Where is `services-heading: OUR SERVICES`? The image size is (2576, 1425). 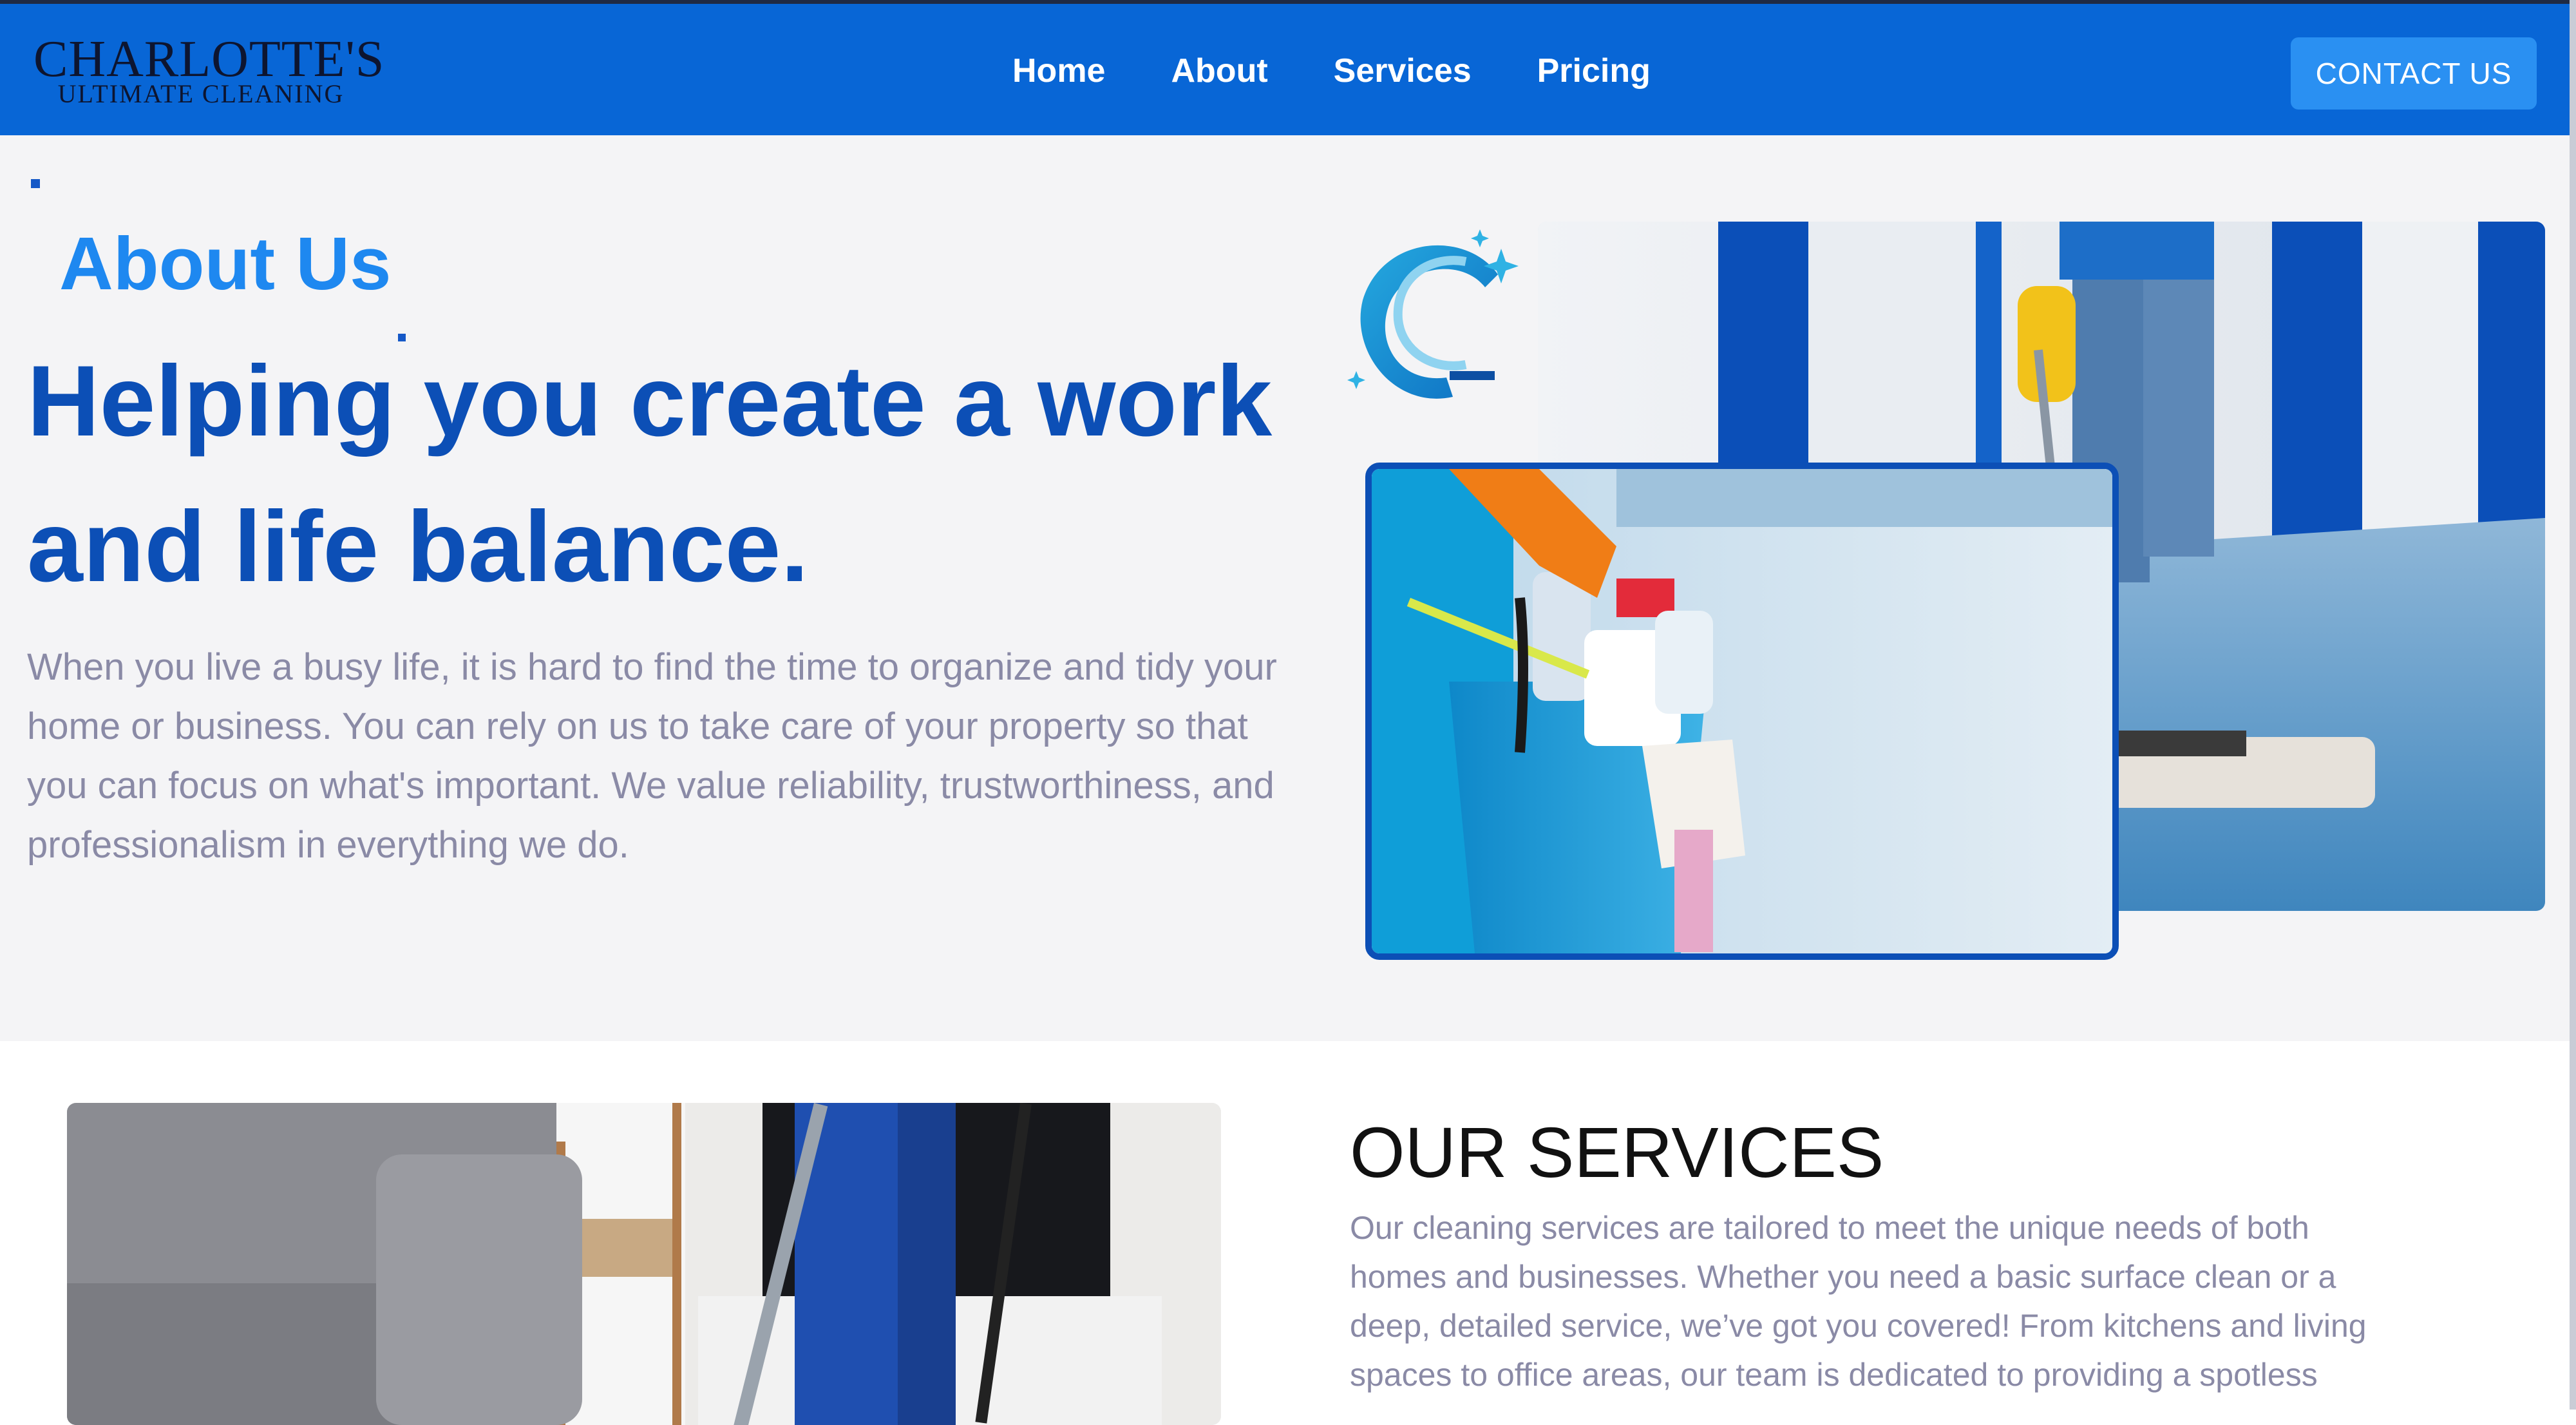 services-heading: OUR SERVICES is located at coordinates (1617, 1153).